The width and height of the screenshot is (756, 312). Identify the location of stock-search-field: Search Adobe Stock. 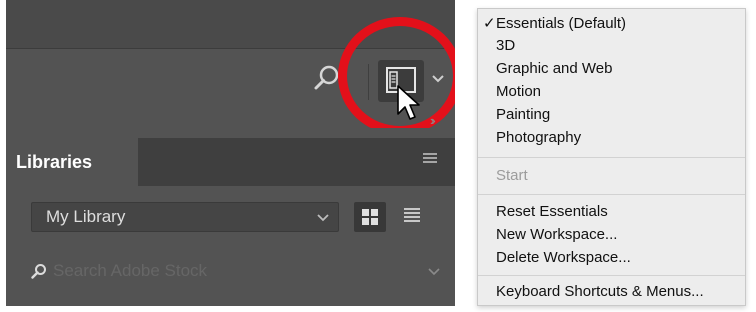
(236, 271).